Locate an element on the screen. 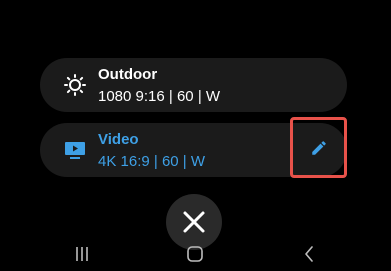  back-button is located at coordinates (310, 254).